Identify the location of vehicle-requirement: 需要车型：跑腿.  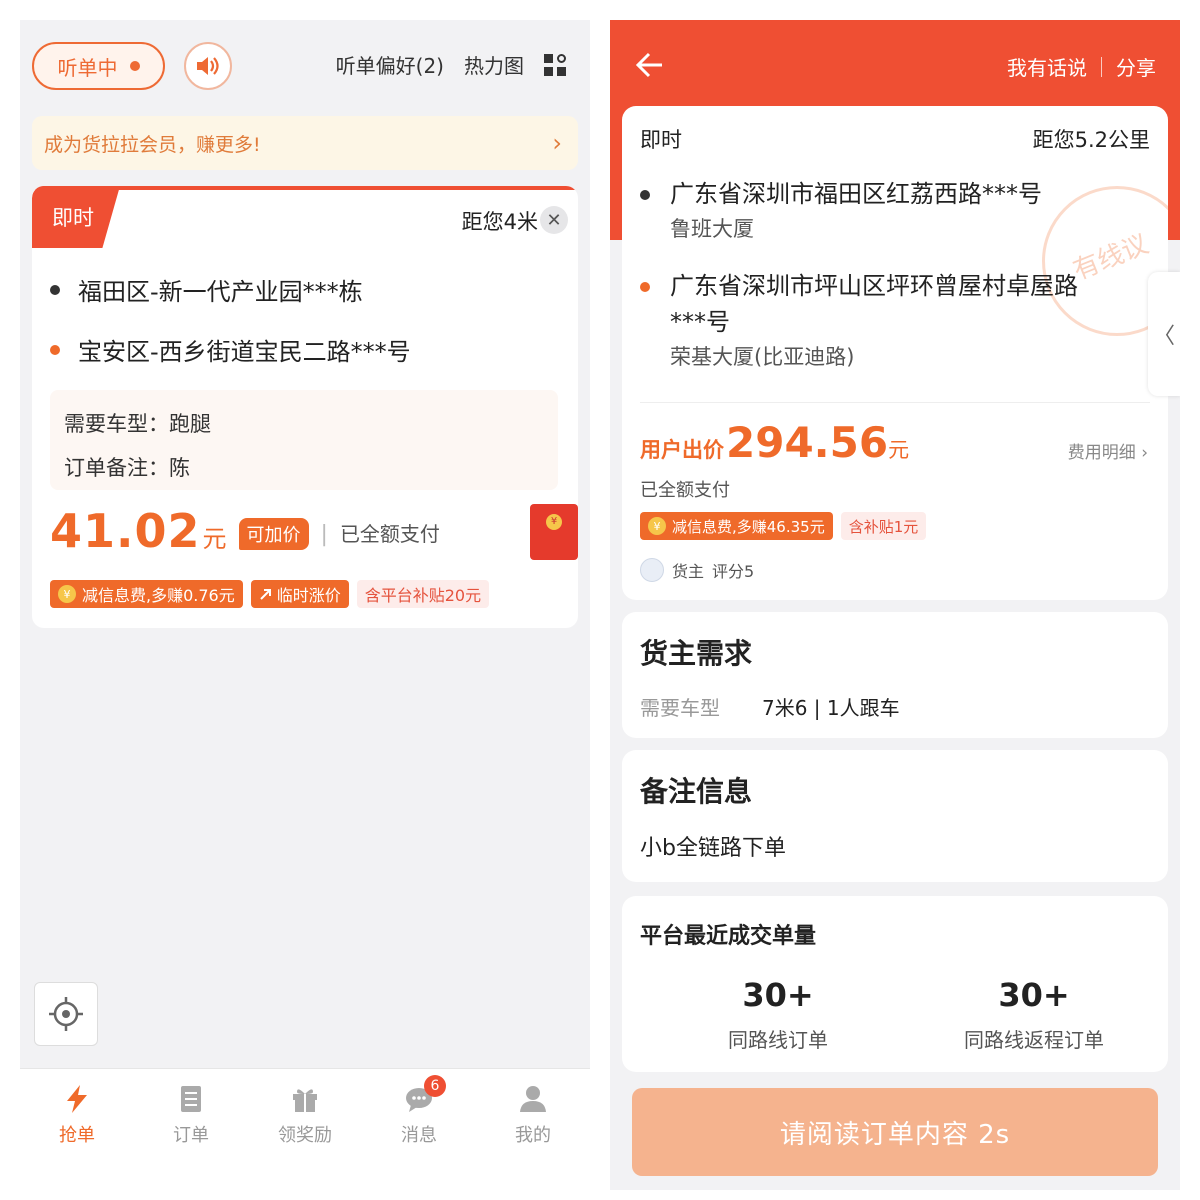
(137, 424).